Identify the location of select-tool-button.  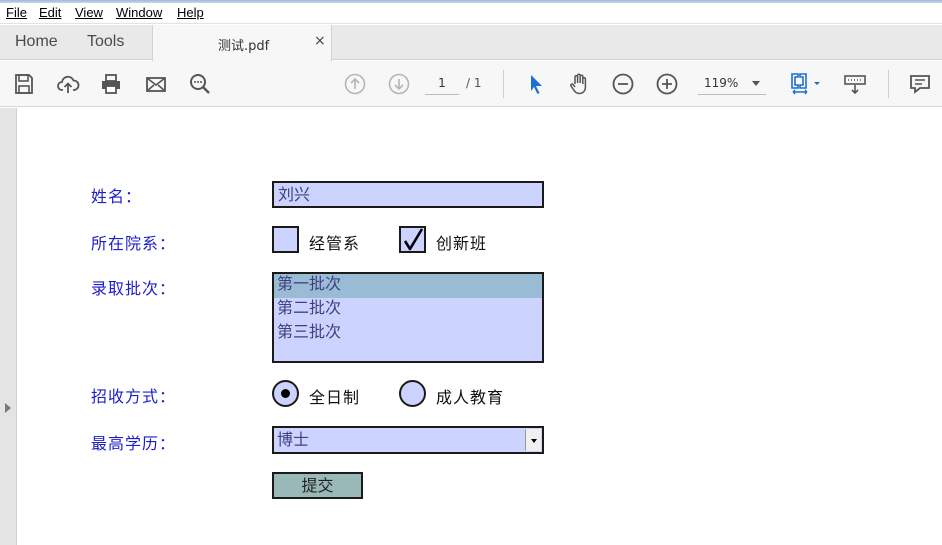
(536, 84).